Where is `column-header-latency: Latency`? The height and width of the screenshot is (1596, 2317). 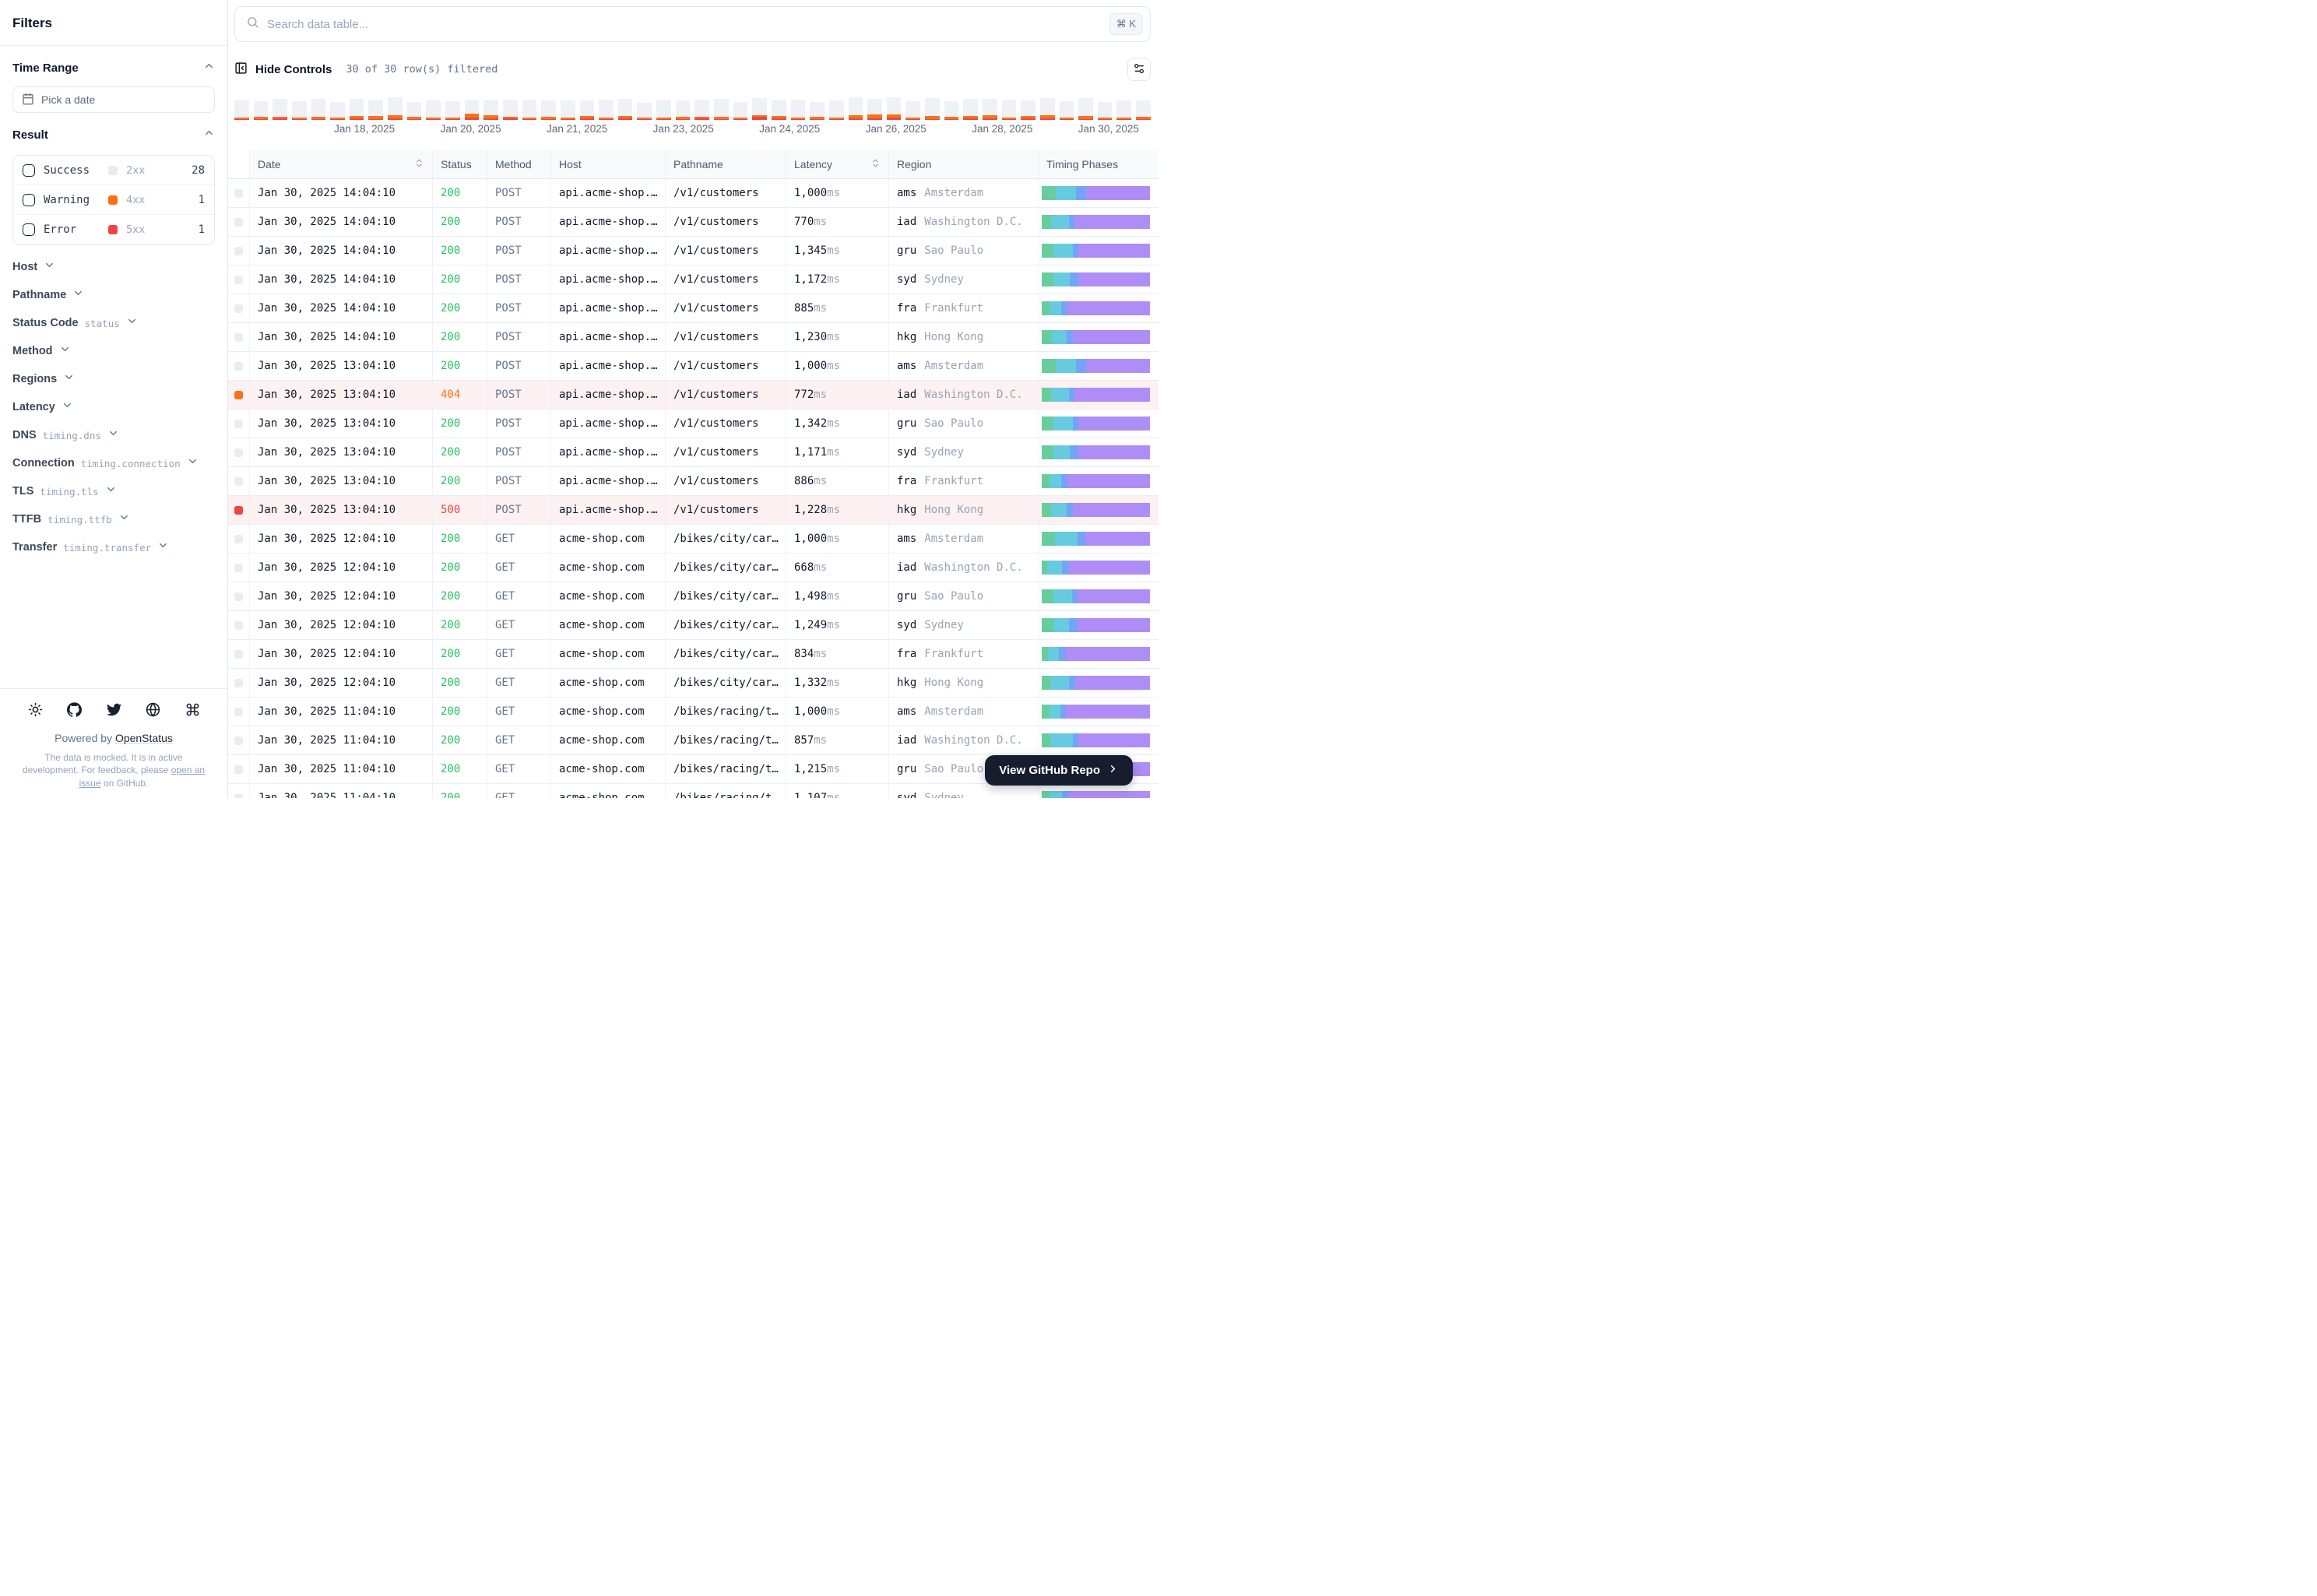 column-header-latency: Latency is located at coordinates (838, 163).